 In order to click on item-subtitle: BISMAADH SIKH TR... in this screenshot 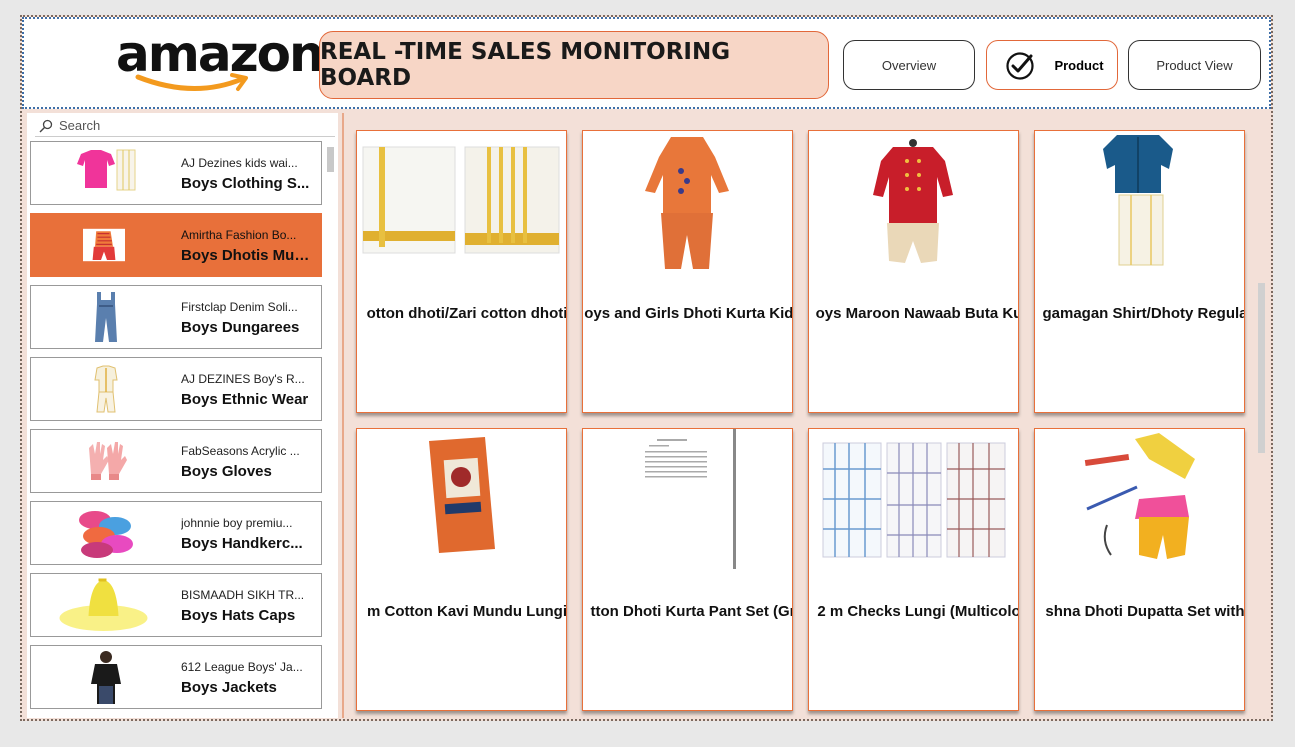, I will do `click(243, 595)`.